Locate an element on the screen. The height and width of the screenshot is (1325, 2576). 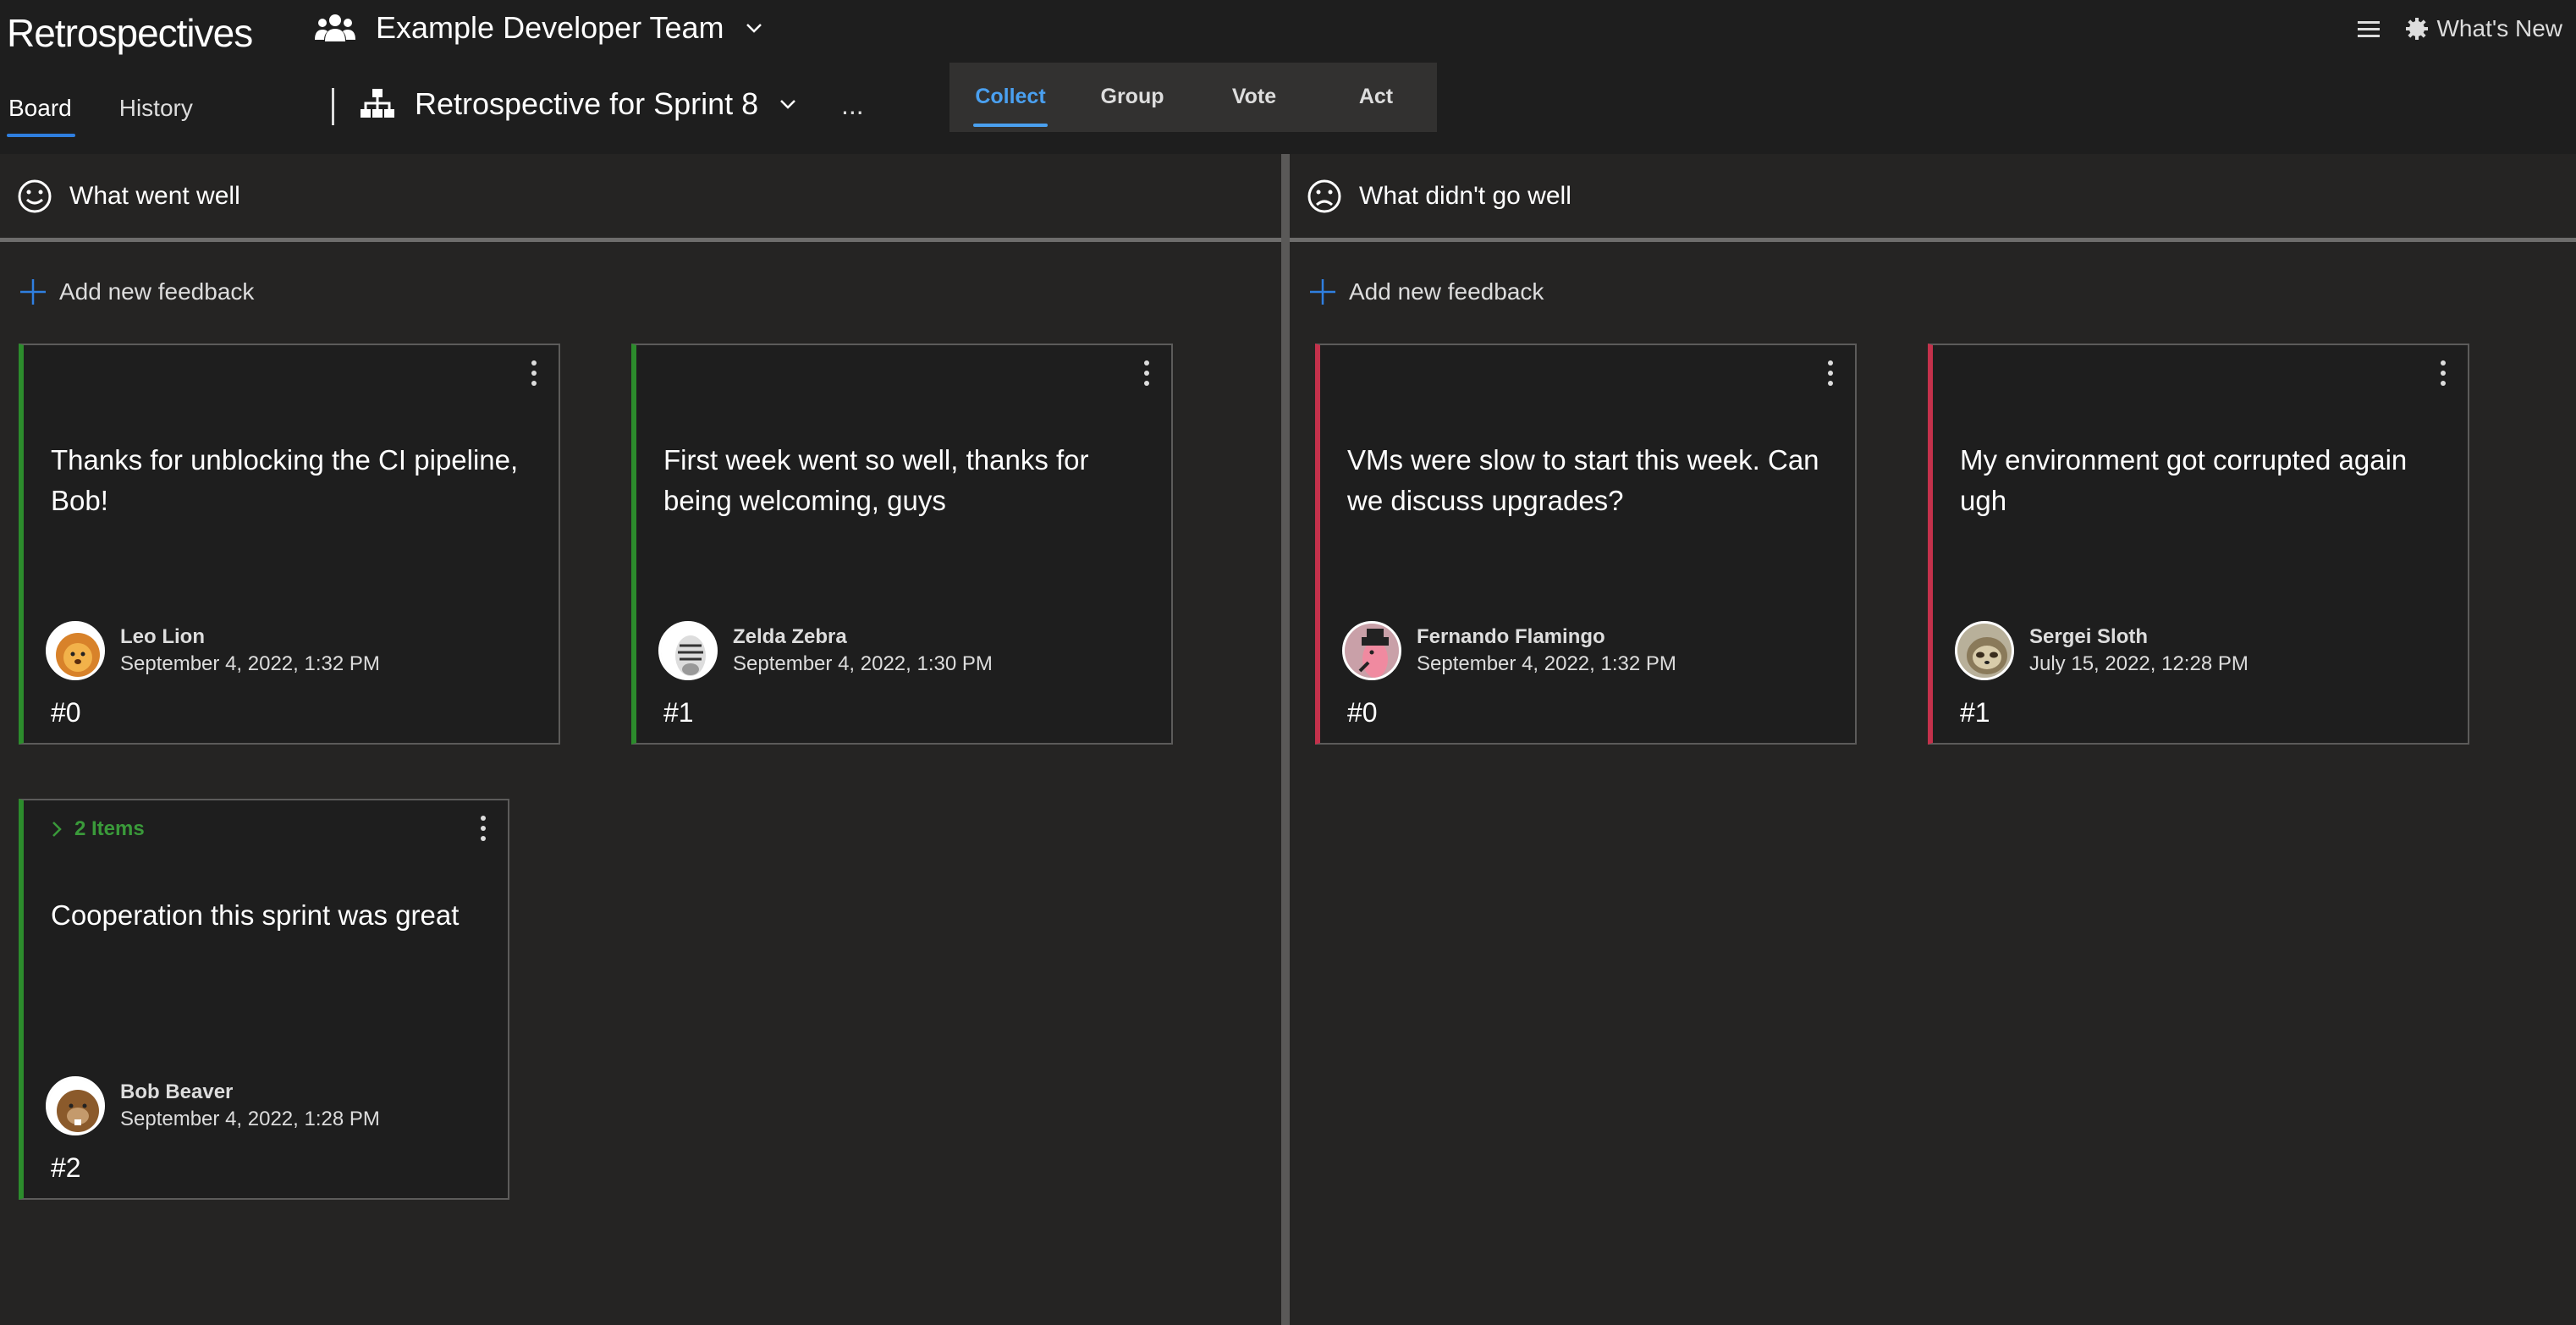
team-name: Example Developer Team is located at coordinates (550, 27).